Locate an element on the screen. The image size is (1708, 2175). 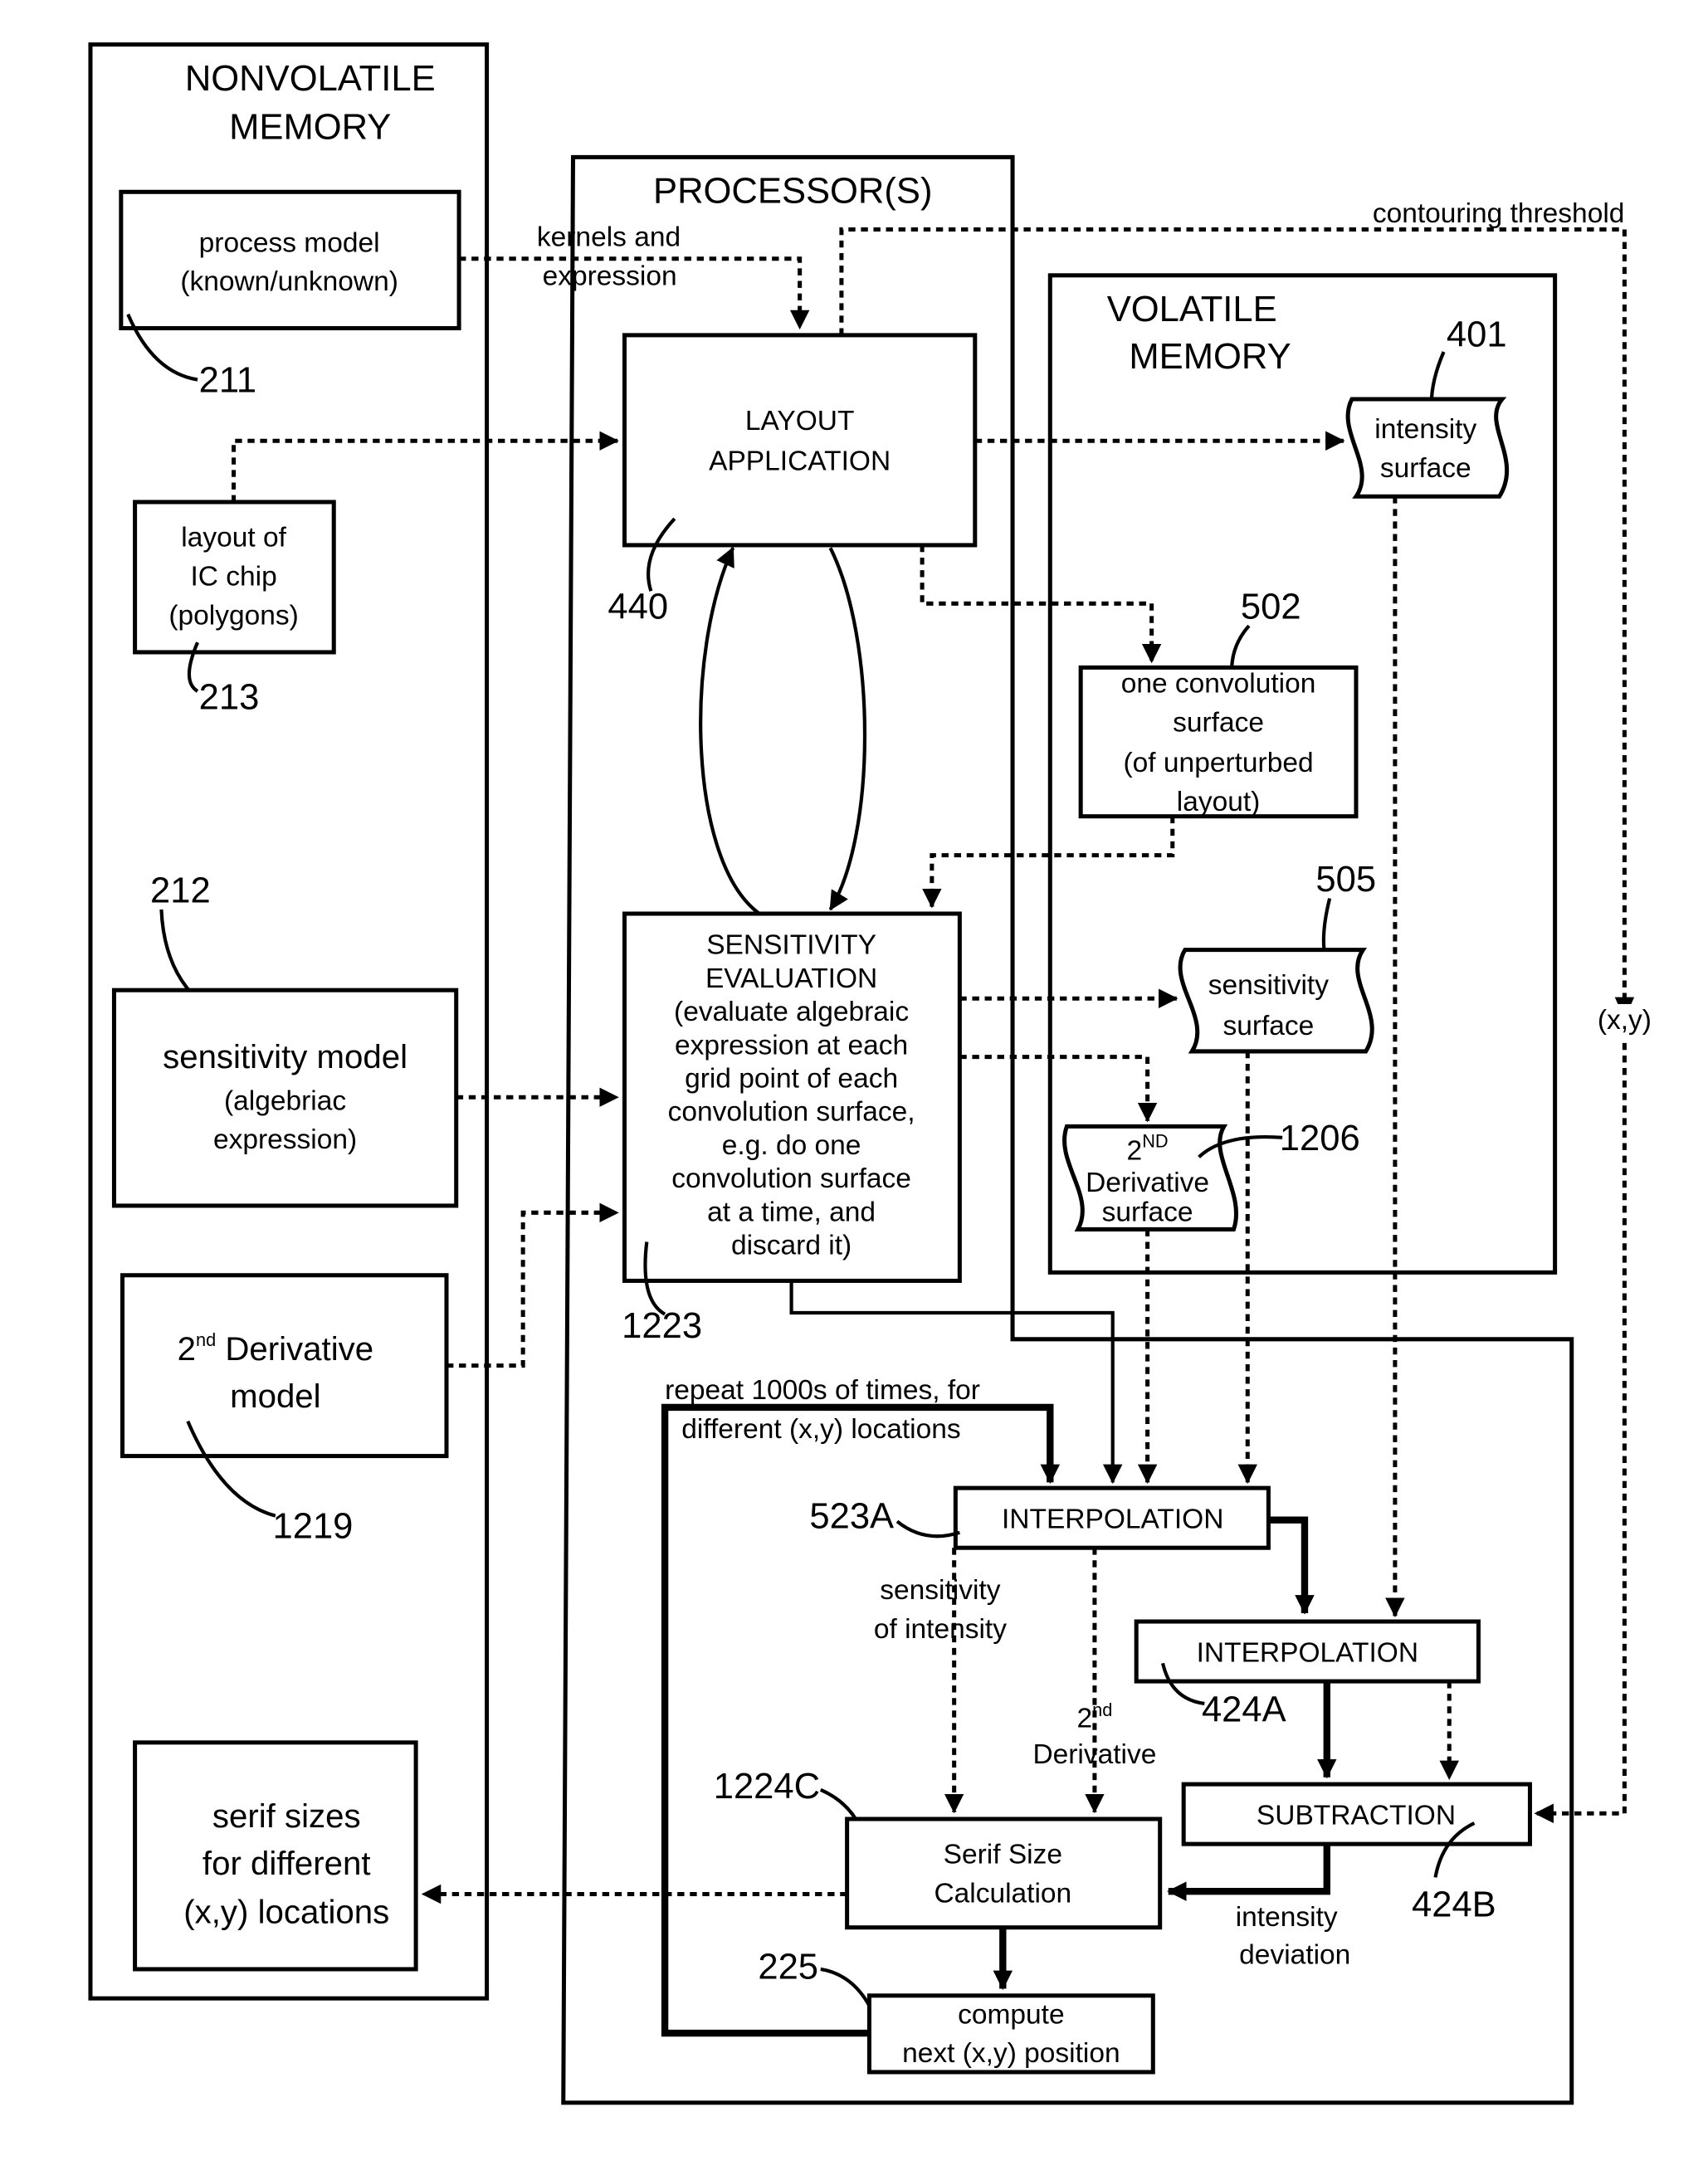
edge-label-contouring-threshold: contouring threshold is located at coordinates (1499, 213).